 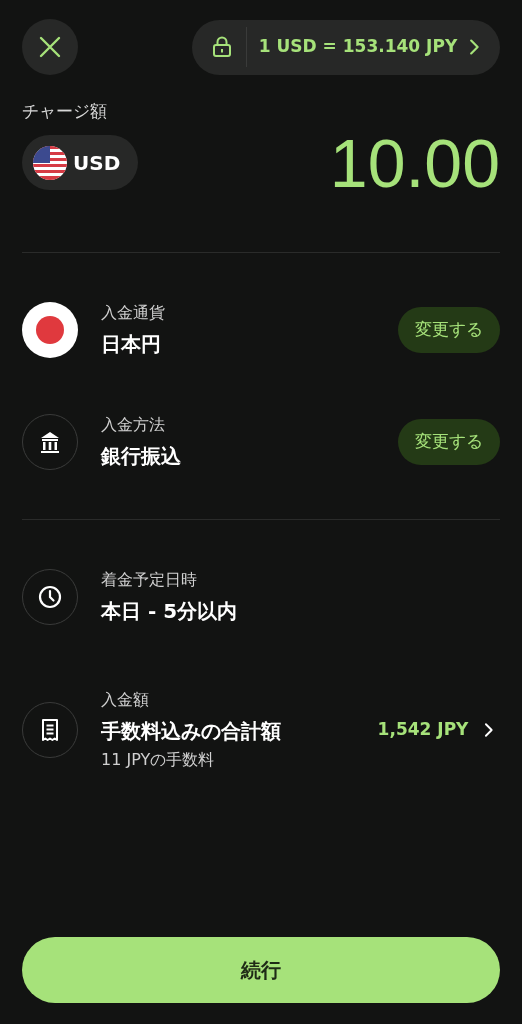 What do you see at coordinates (133, 424) in the screenshot?
I see `setting-label: 入金方法` at bounding box center [133, 424].